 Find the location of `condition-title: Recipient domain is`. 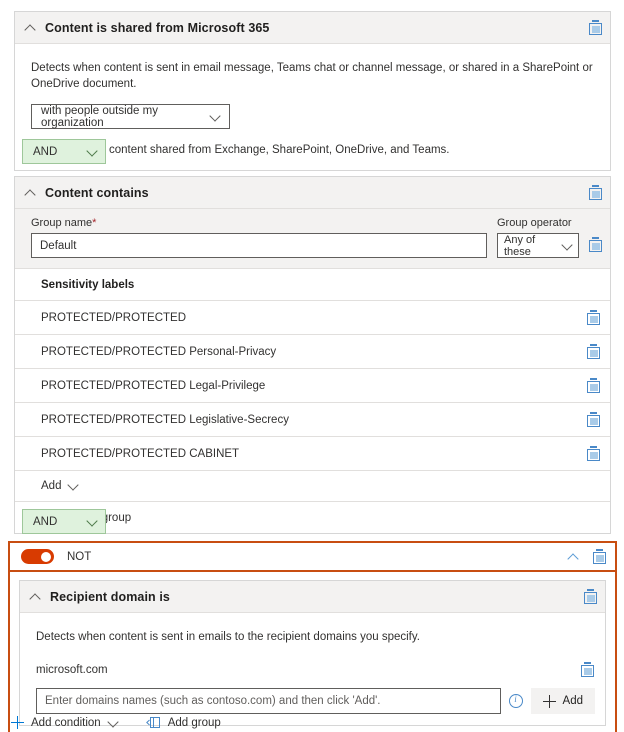

condition-title: Recipient domain is is located at coordinates (110, 596).